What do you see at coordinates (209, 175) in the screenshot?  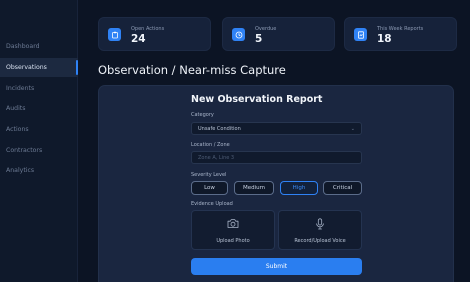 I see `severity-label: Severity Level` at bounding box center [209, 175].